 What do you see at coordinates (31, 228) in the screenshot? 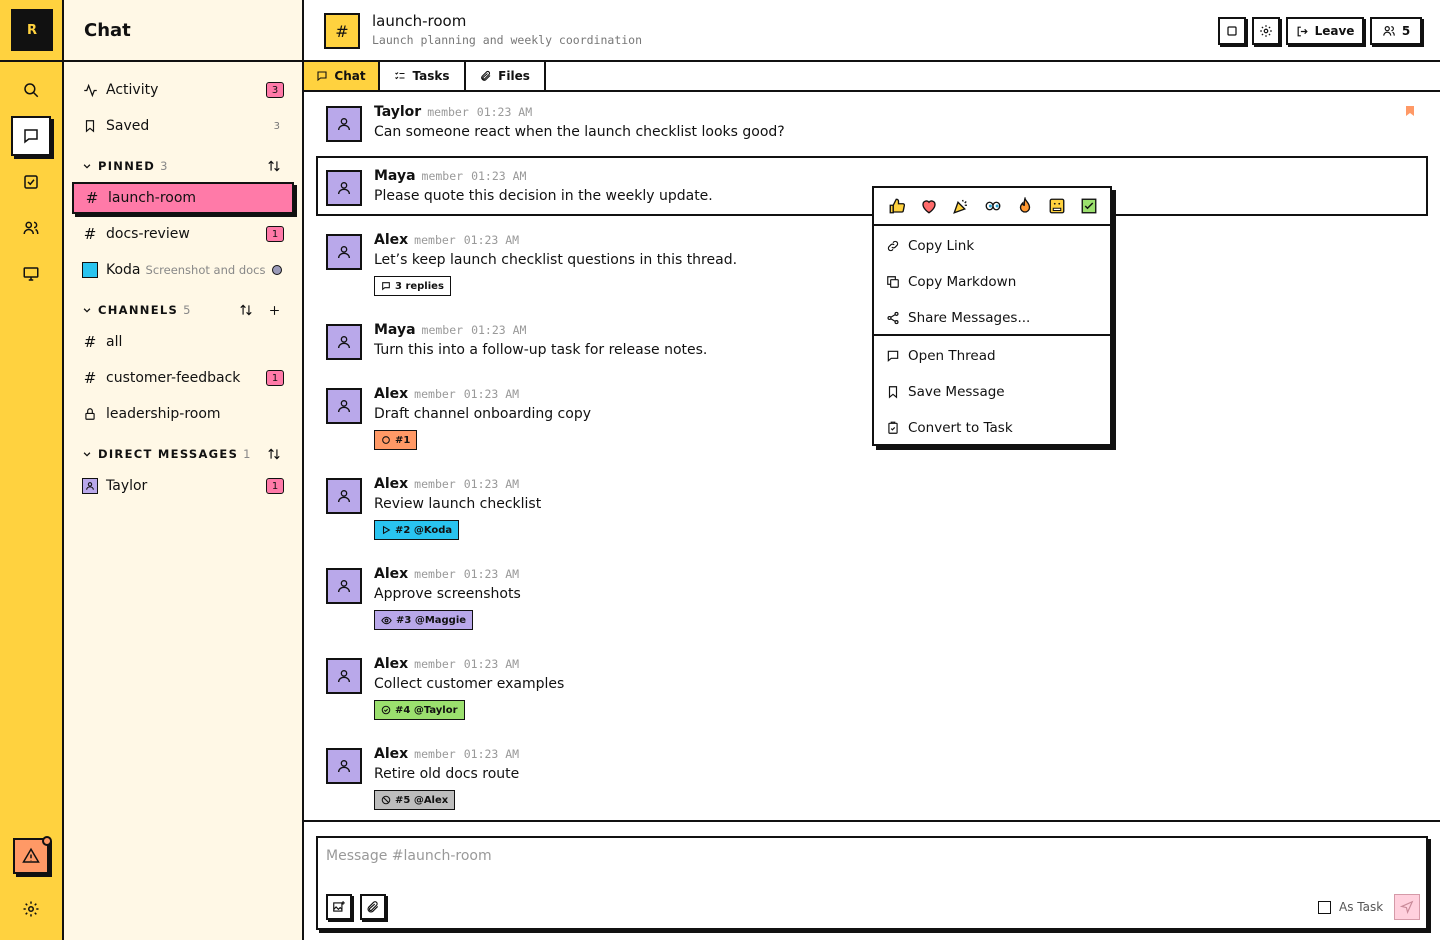
I see `rail-people-button` at bounding box center [31, 228].